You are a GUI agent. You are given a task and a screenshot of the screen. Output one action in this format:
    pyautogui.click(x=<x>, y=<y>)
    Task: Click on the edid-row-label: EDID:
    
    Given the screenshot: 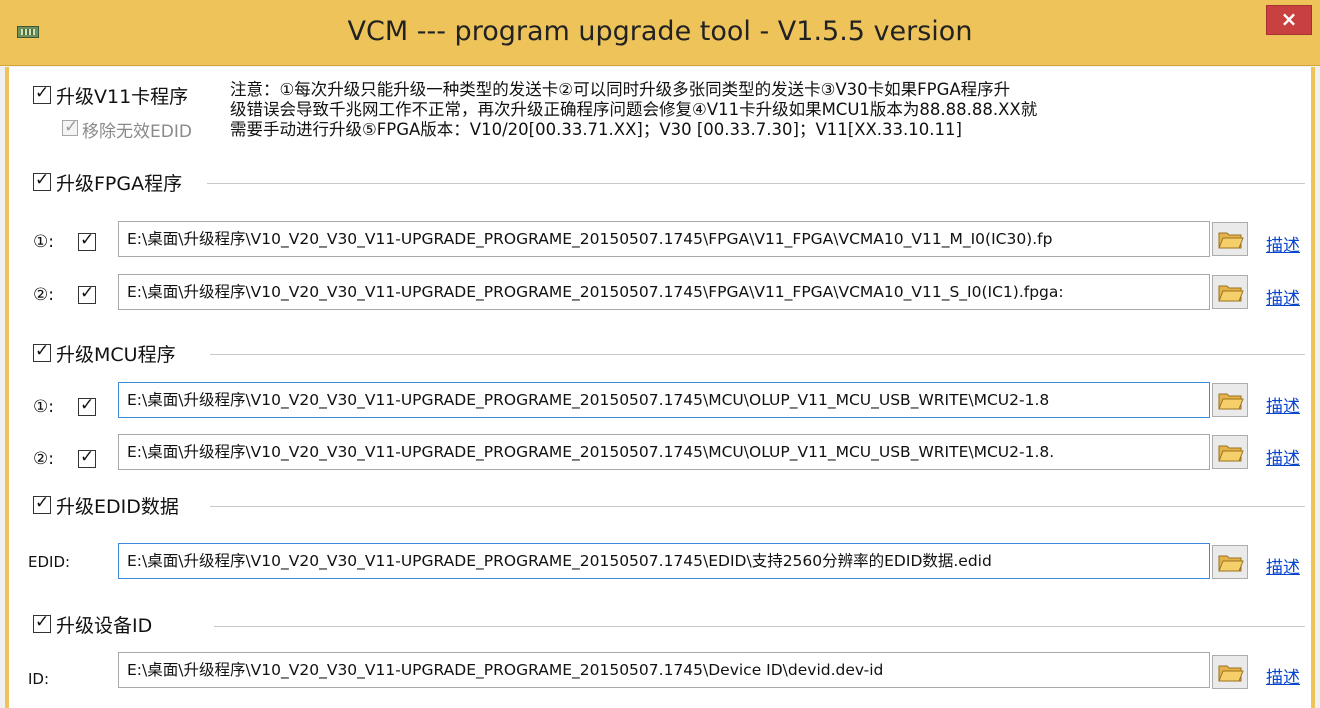 What is the action you would take?
    pyautogui.click(x=49, y=562)
    